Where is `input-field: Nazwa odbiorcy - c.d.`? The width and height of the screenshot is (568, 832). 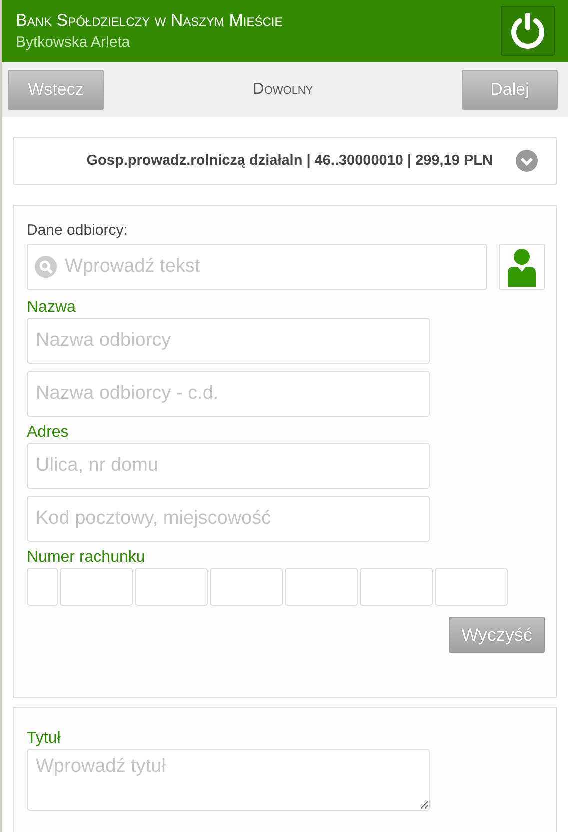 input-field: Nazwa odbiorcy - c.d. is located at coordinates (228, 394).